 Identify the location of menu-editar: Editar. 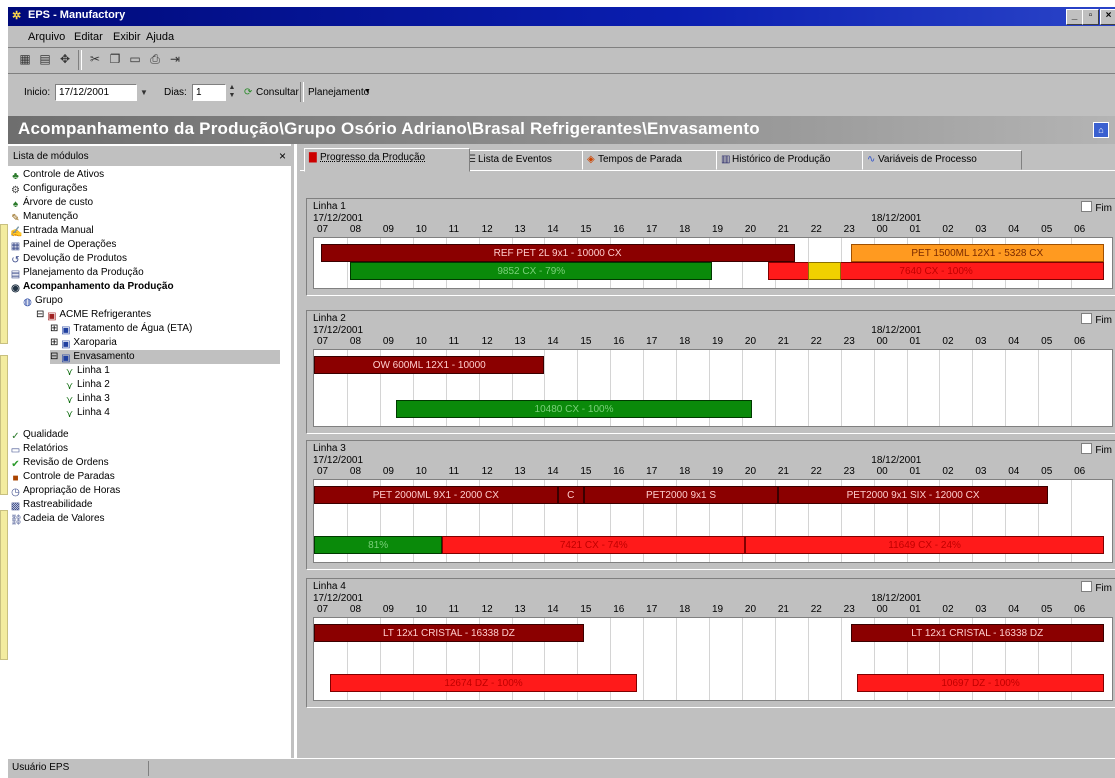
(88, 37).